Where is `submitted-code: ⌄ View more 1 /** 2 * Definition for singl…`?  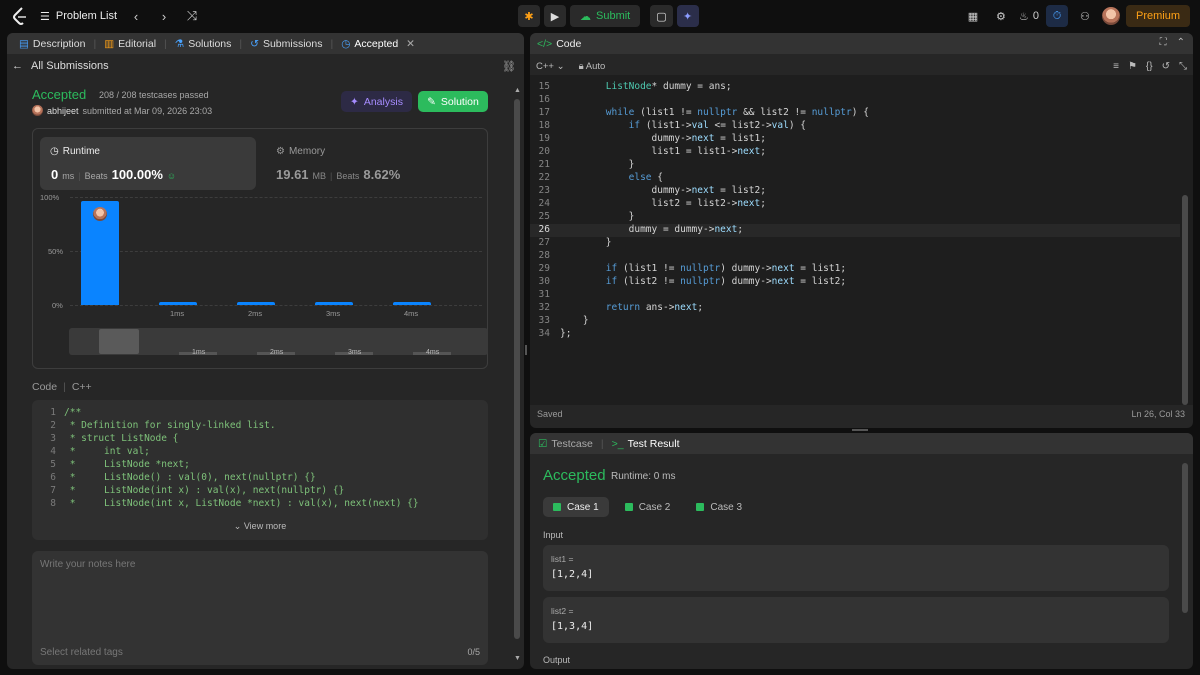
submitted-code: ⌄ View more 1 /** 2 * Definition for singl… is located at coordinates (260, 470).